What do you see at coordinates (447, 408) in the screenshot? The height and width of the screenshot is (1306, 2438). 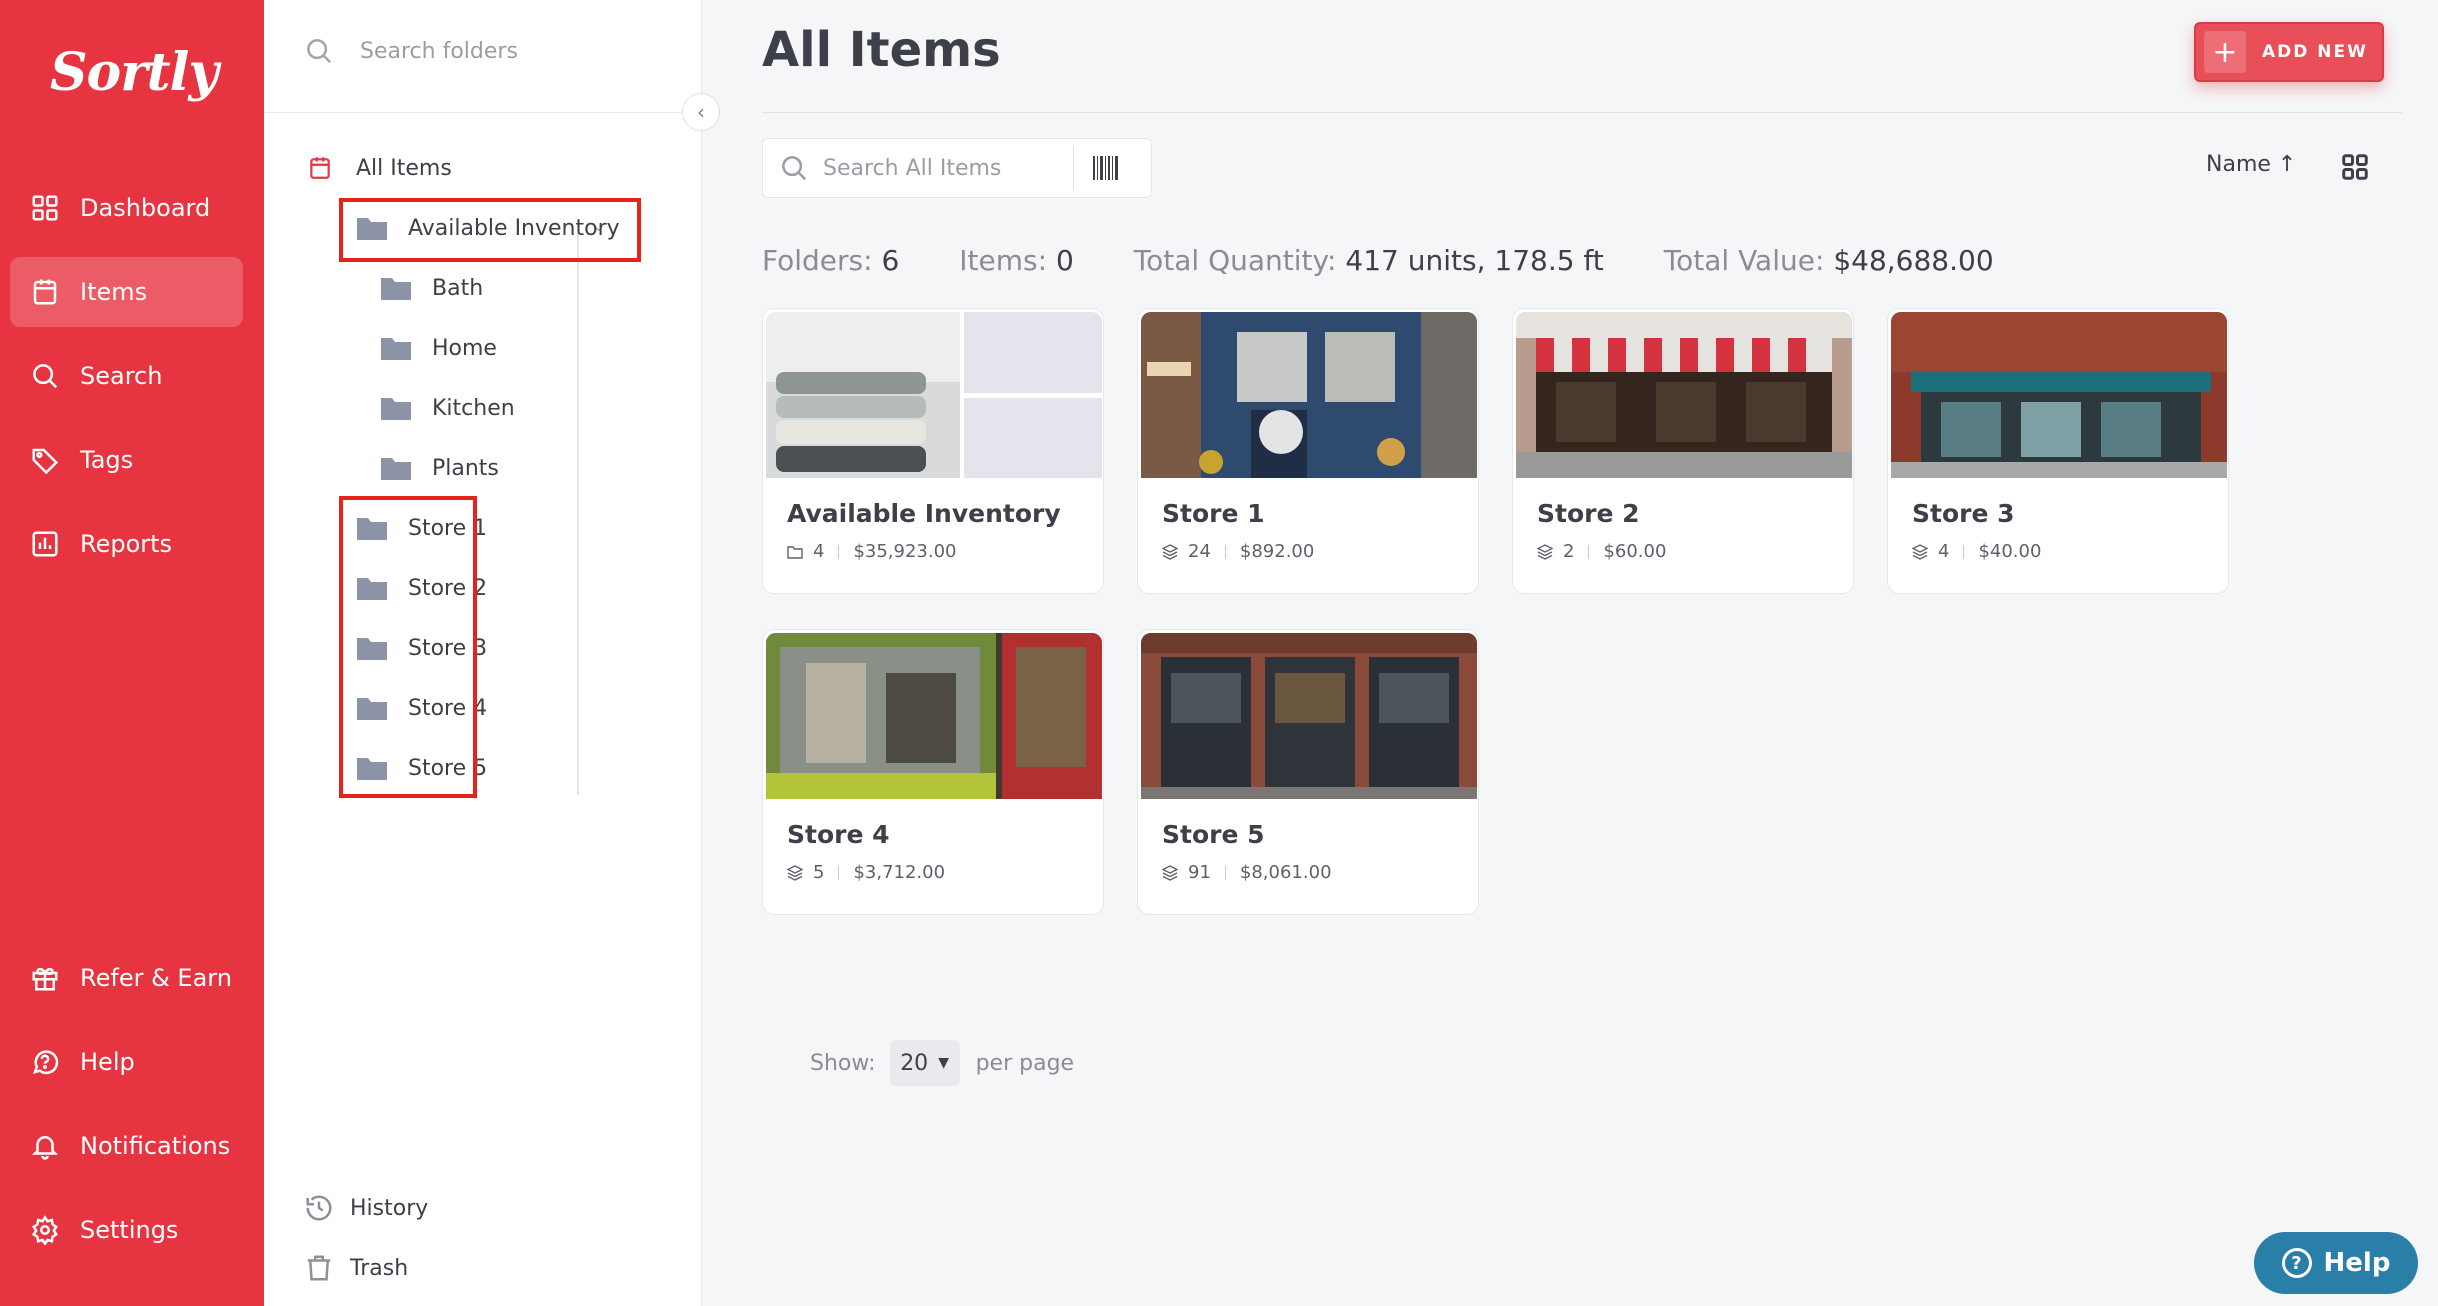 I see `tree-item-kitchen: Kitchen` at bounding box center [447, 408].